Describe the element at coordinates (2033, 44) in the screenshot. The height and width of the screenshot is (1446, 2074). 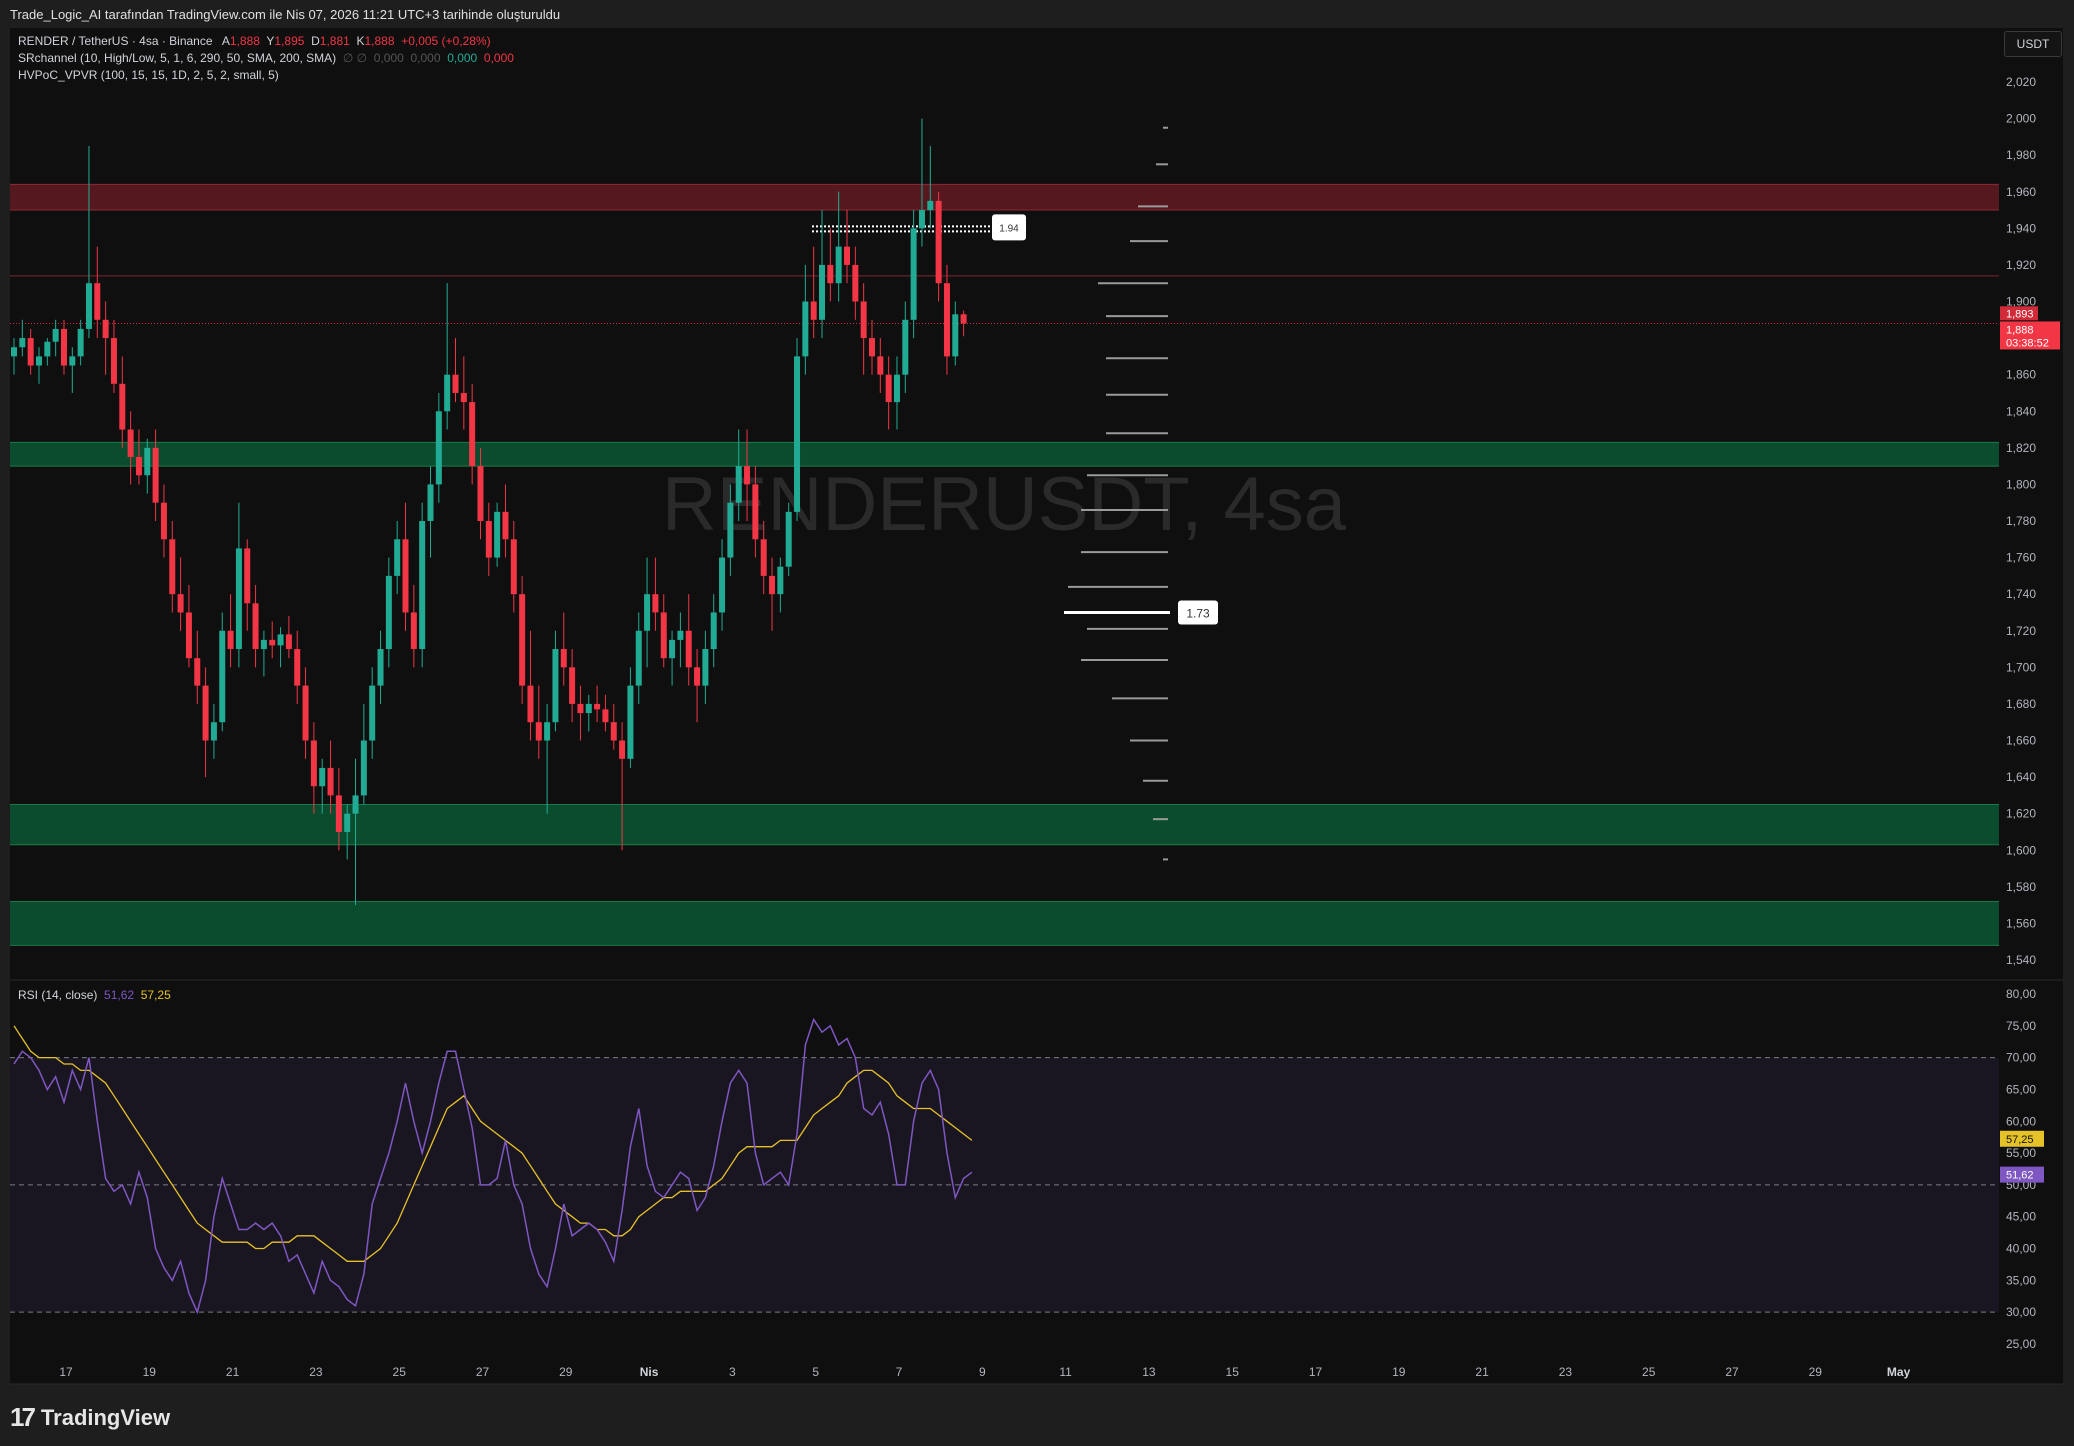
I see `currency-button: USDT` at that location.